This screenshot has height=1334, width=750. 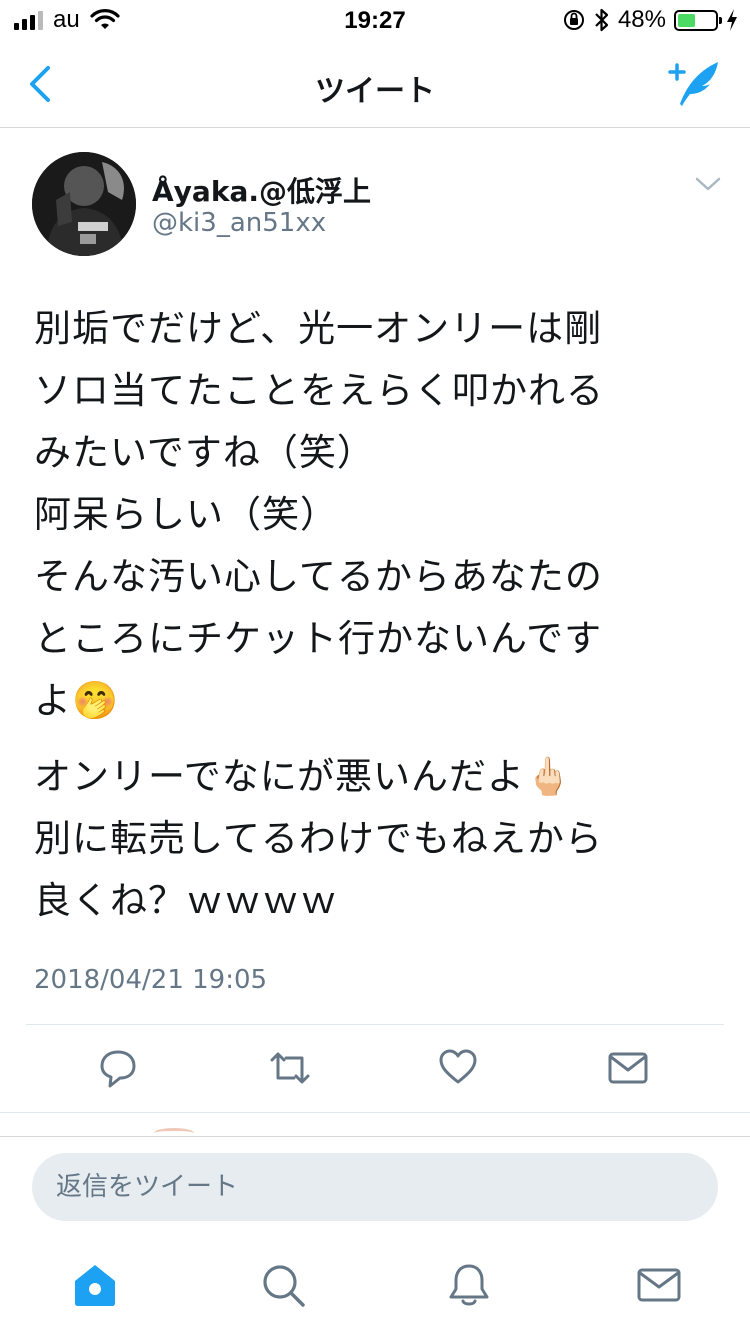 What do you see at coordinates (318, 576) in the screenshot?
I see `tweet-line: そんな汚い心してるからあなたの` at bounding box center [318, 576].